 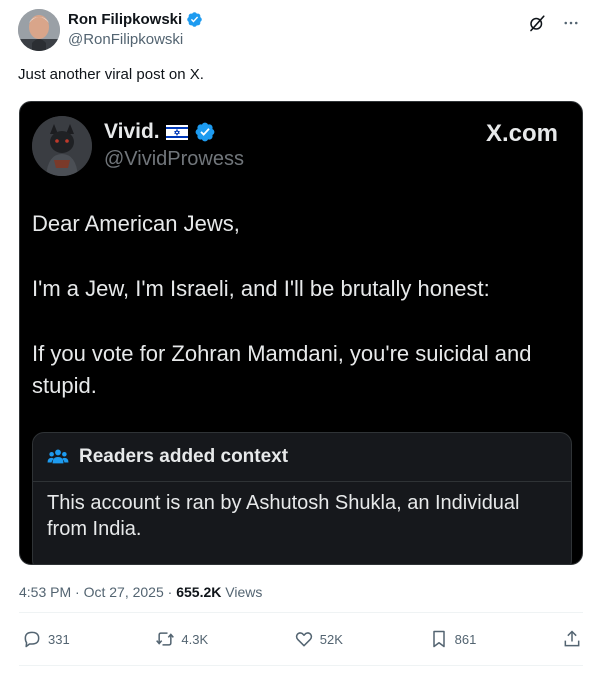 I want to click on like-count: 52K, so click(x=331, y=639).